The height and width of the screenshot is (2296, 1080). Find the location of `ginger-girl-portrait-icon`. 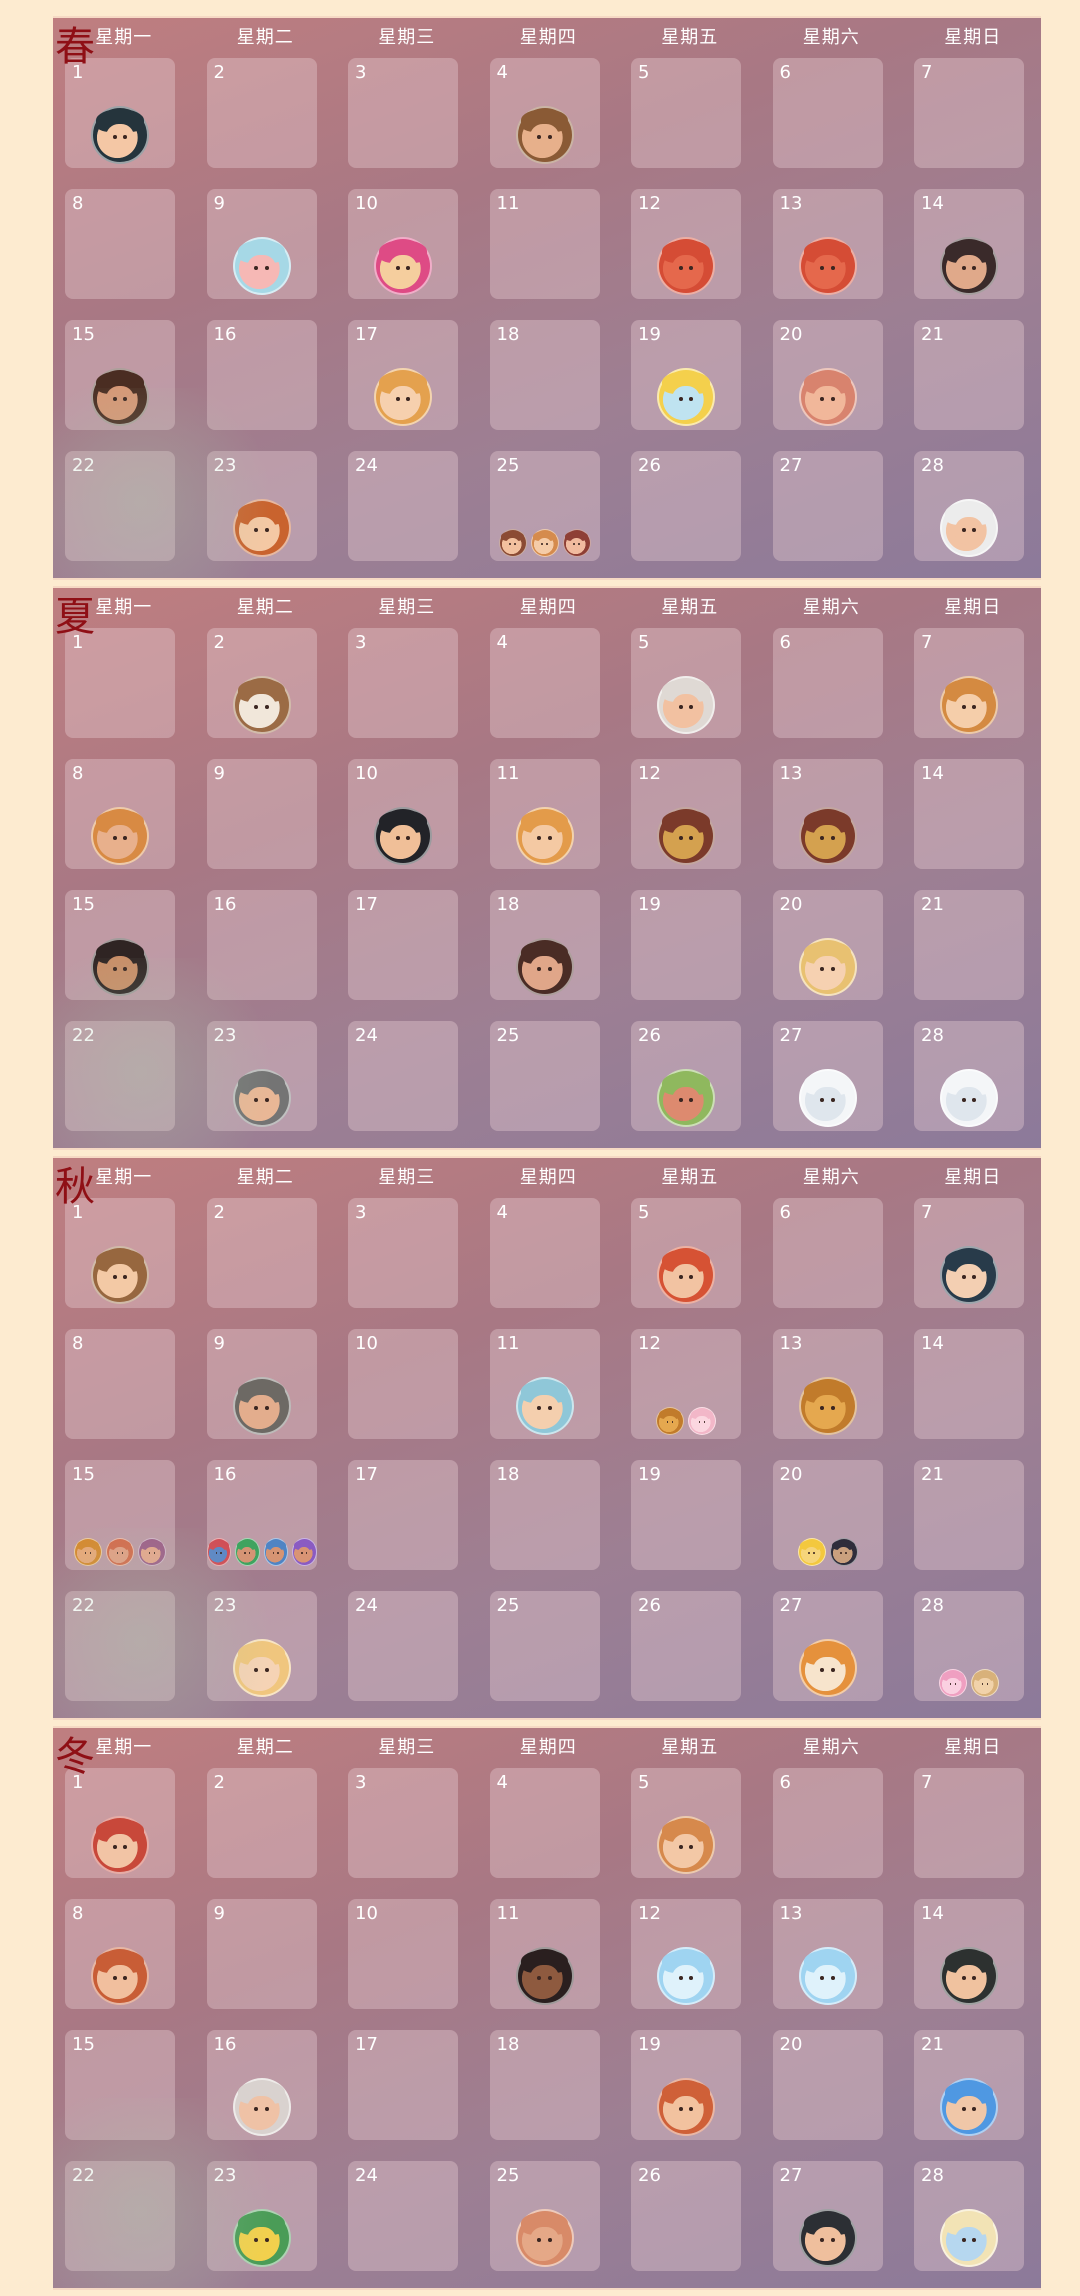

ginger-girl-portrait-icon is located at coordinates (969, 705).